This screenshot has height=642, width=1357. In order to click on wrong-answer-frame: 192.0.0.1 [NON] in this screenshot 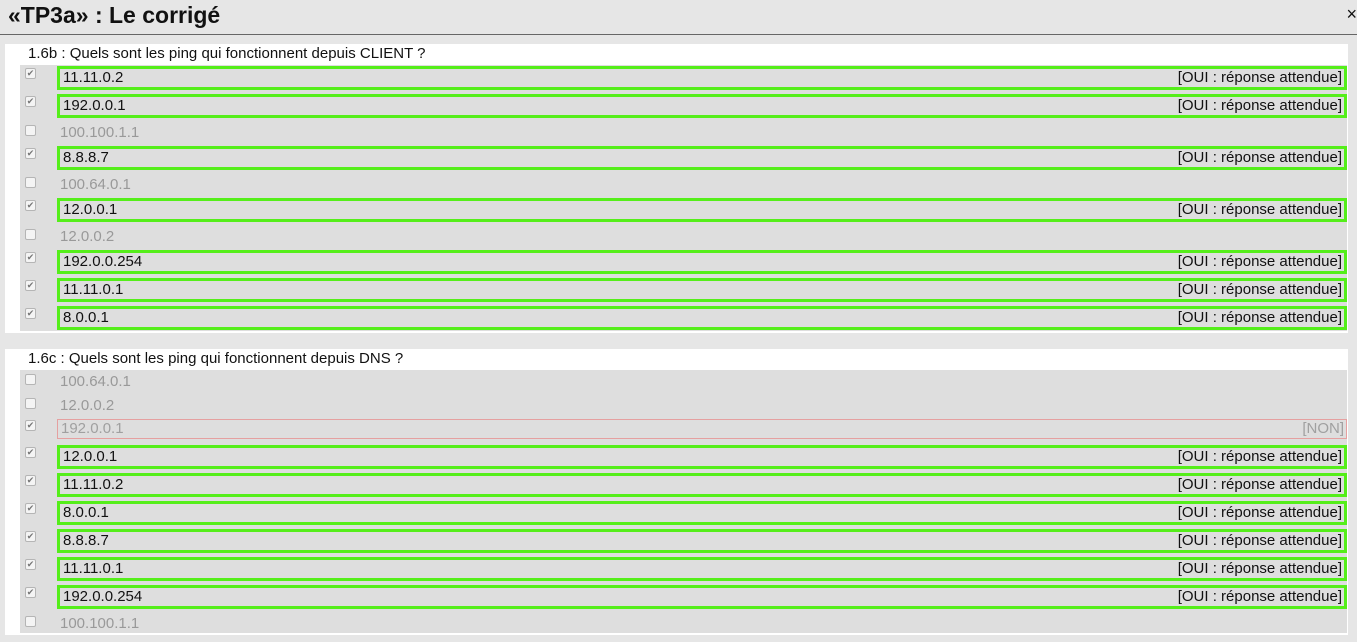, I will do `click(702, 429)`.